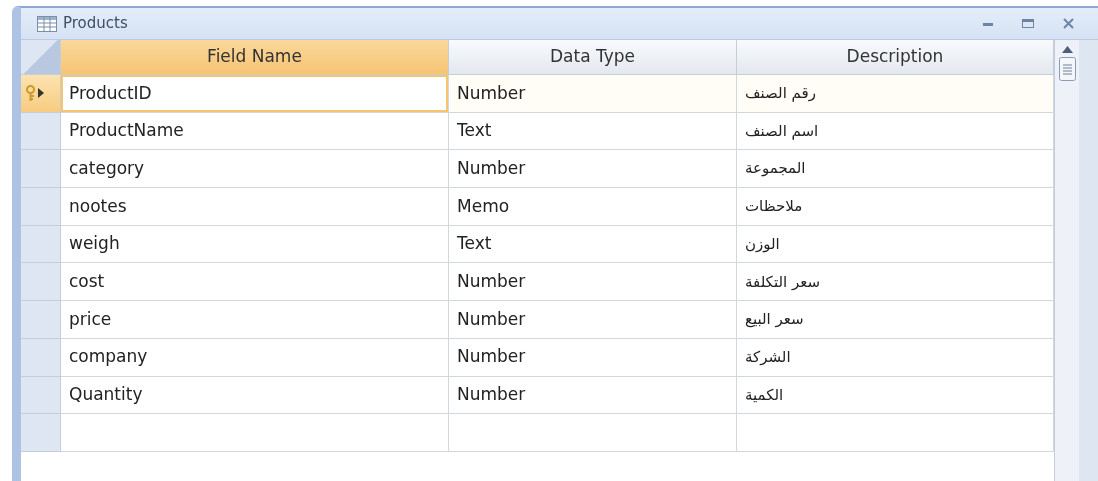  I want to click on column-header: Field Name, so click(255, 57).